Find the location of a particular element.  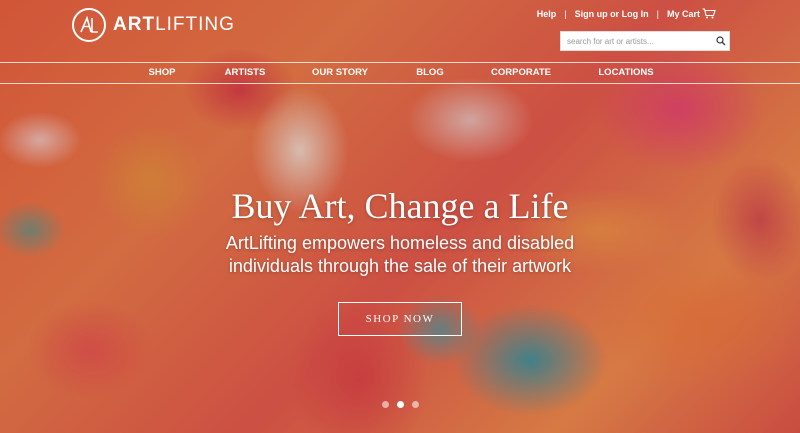

search-icon is located at coordinates (721, 41).